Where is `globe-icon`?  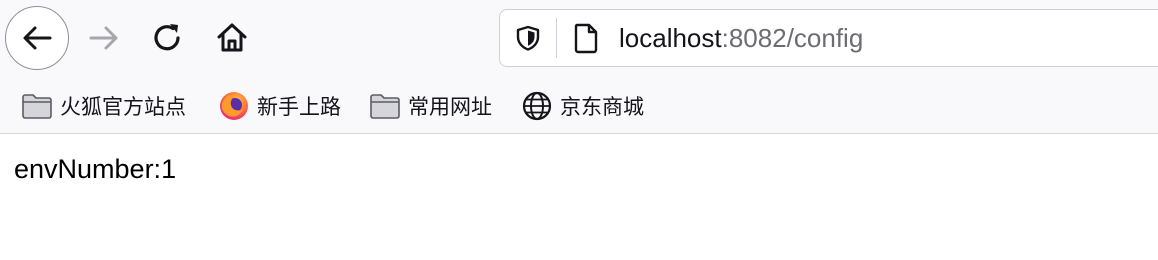 globe-icon is located at coordinates (537, 106).